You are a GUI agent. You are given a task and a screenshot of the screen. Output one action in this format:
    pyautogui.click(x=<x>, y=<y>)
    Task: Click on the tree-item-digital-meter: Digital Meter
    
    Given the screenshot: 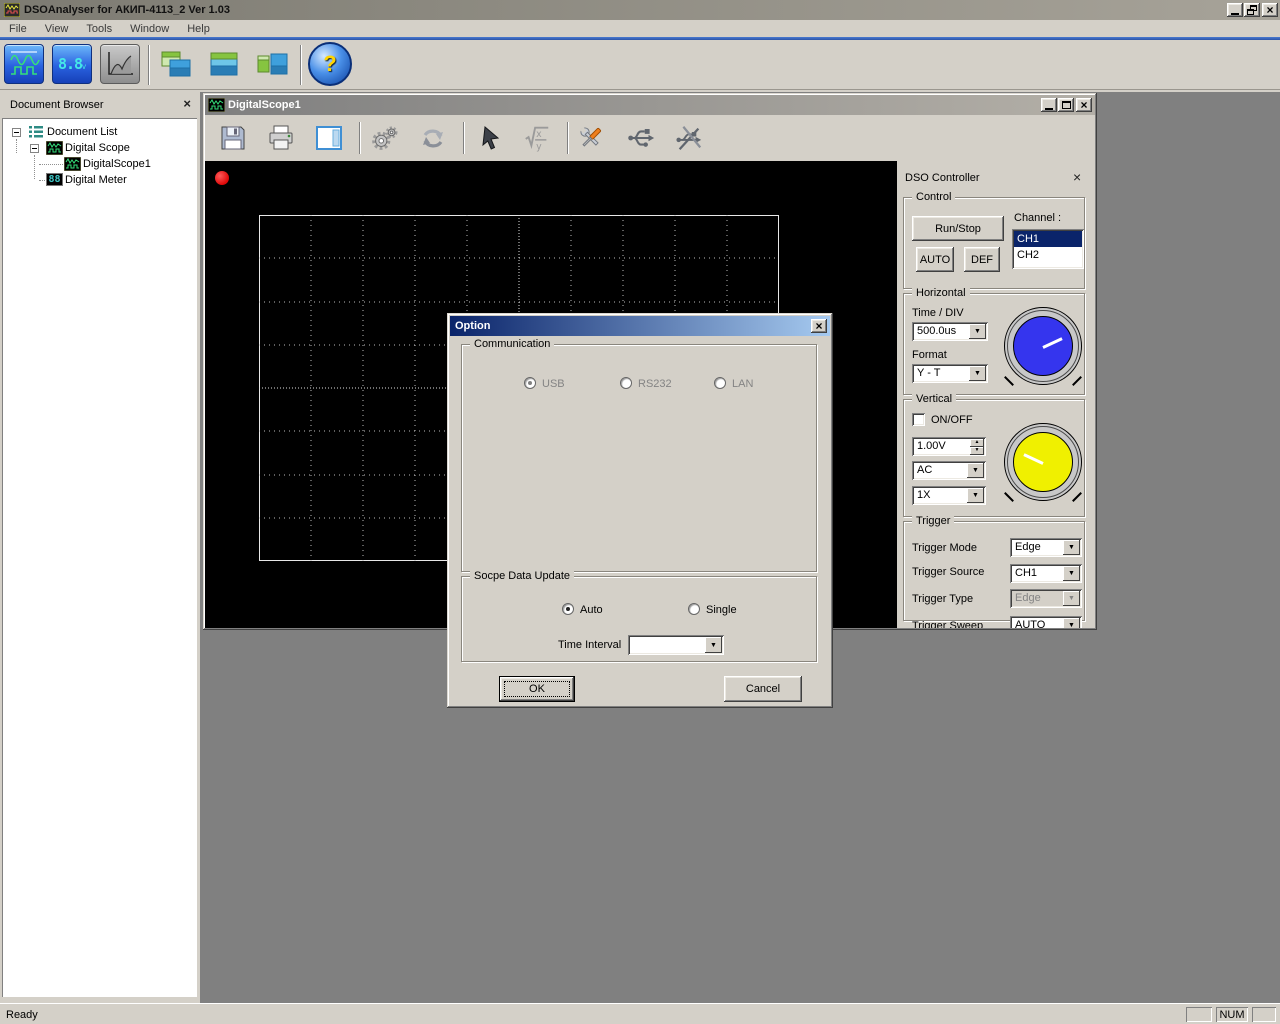 What is the action you would take?
    pyautogui.click(x=96, y=180)
    